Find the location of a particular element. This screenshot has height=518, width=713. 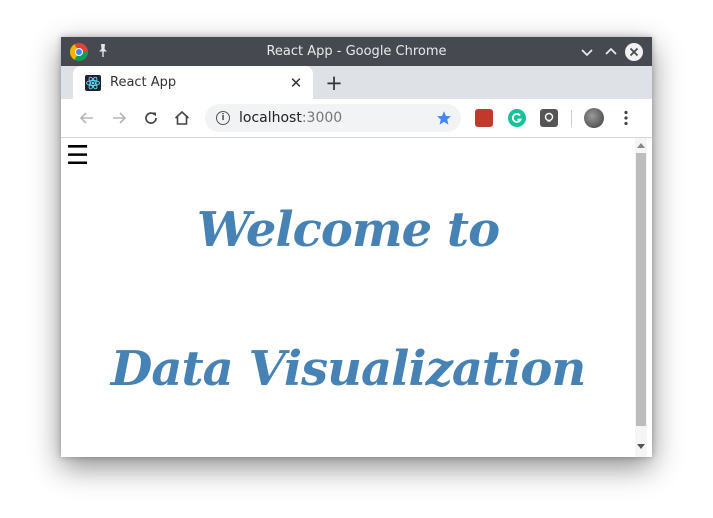

tab-close-icon: ✕ is located at coordinates (296, 83).